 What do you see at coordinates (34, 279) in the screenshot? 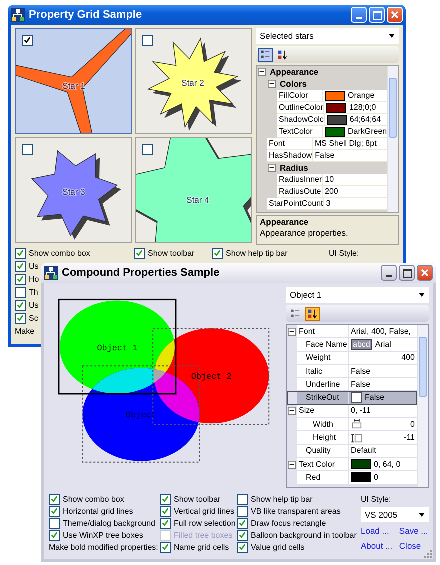
I see `checkbox-label: Ho` at bounding box center [34, 279].